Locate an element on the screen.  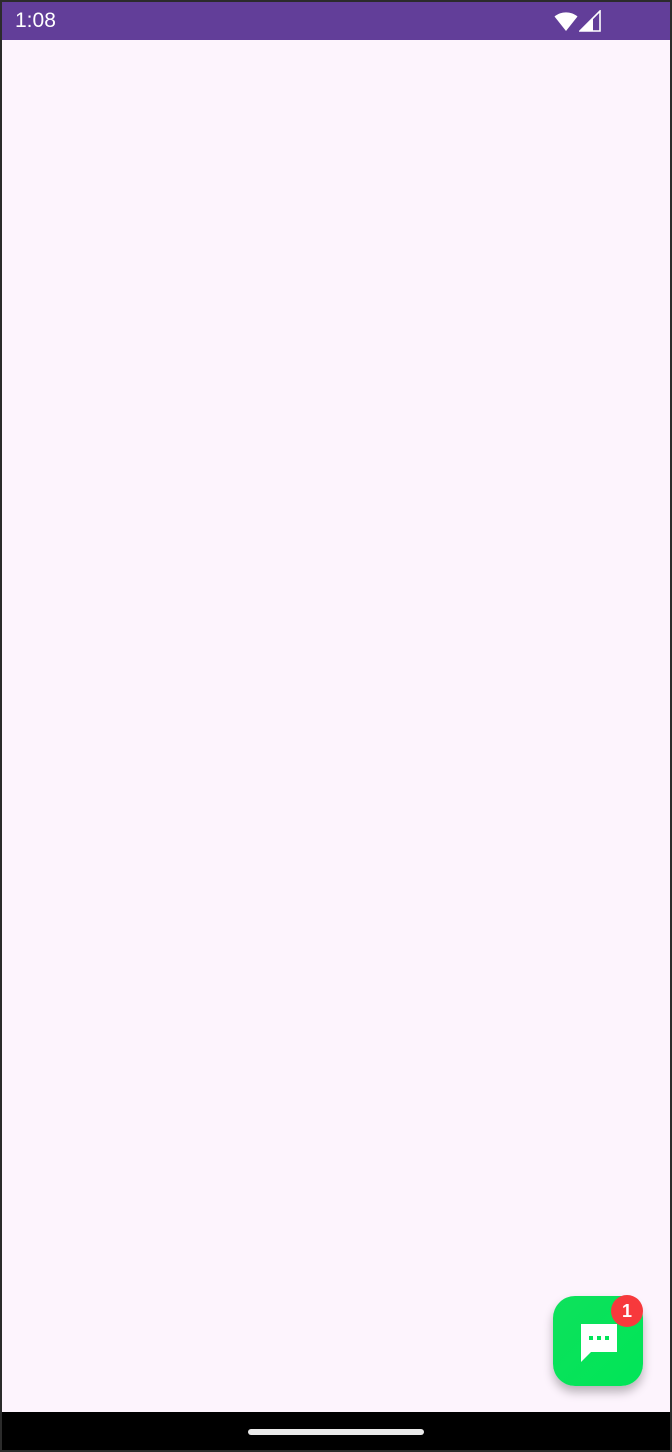
chat-bubble-icon is located at coordinates (599, 1343).